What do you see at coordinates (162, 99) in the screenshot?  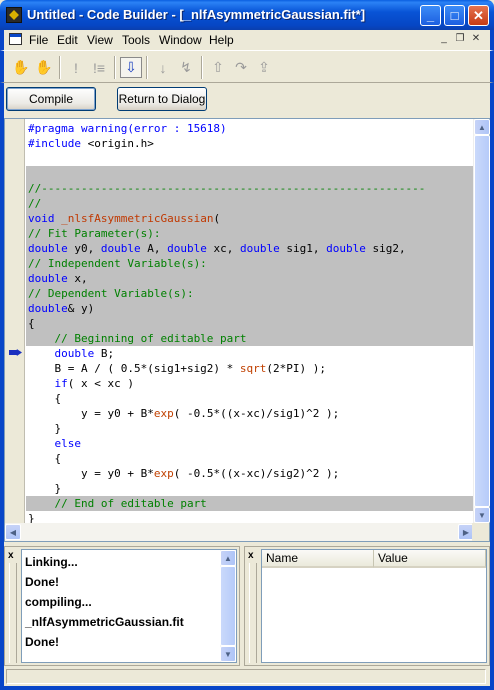 I see `return-to-dialog-button: Return to Dialog` at bounding box center [162, 99].